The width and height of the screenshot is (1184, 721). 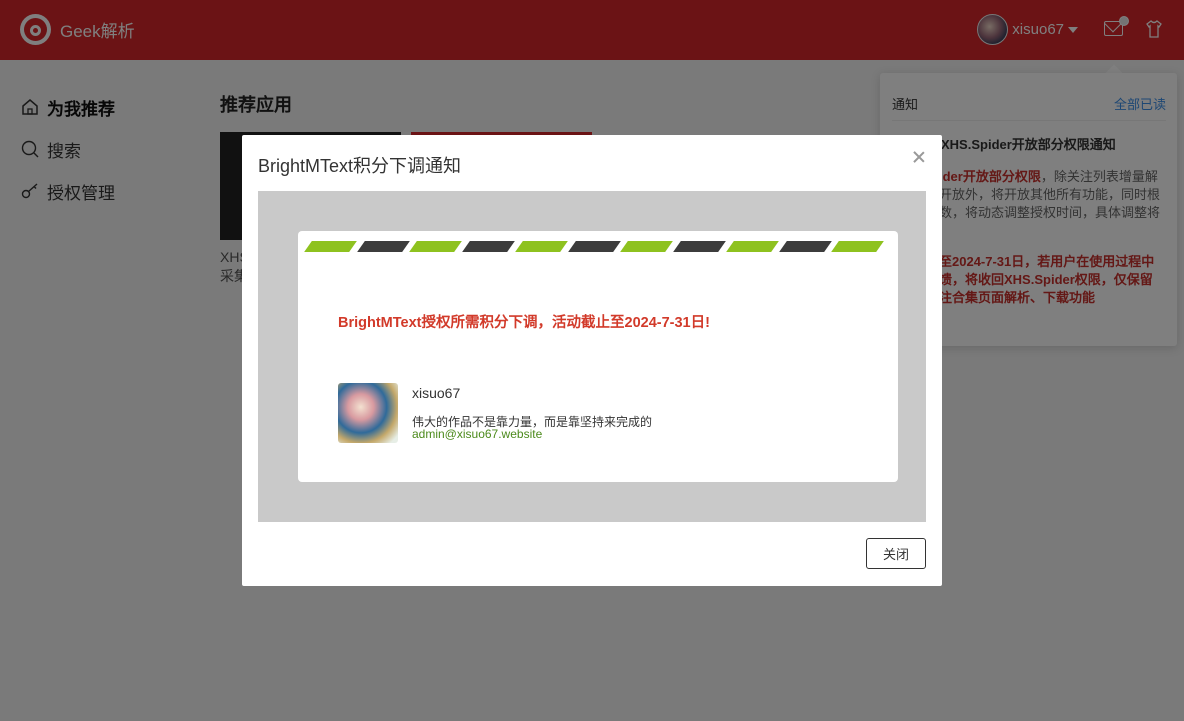 What do you see at coordinates (360, 166) in the screenshot?
I see `modal-title: BrightMText积分下调通知` at bounding box center [360, 166].